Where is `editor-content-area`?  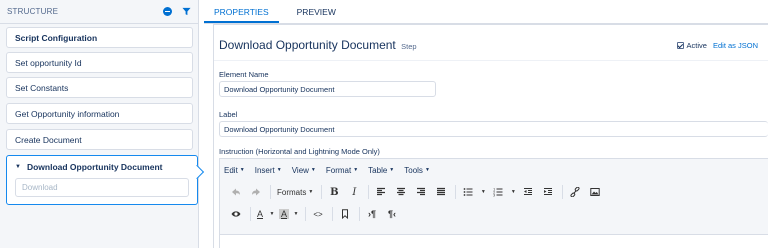 editor-content-area is located at coordinates (494, 241).